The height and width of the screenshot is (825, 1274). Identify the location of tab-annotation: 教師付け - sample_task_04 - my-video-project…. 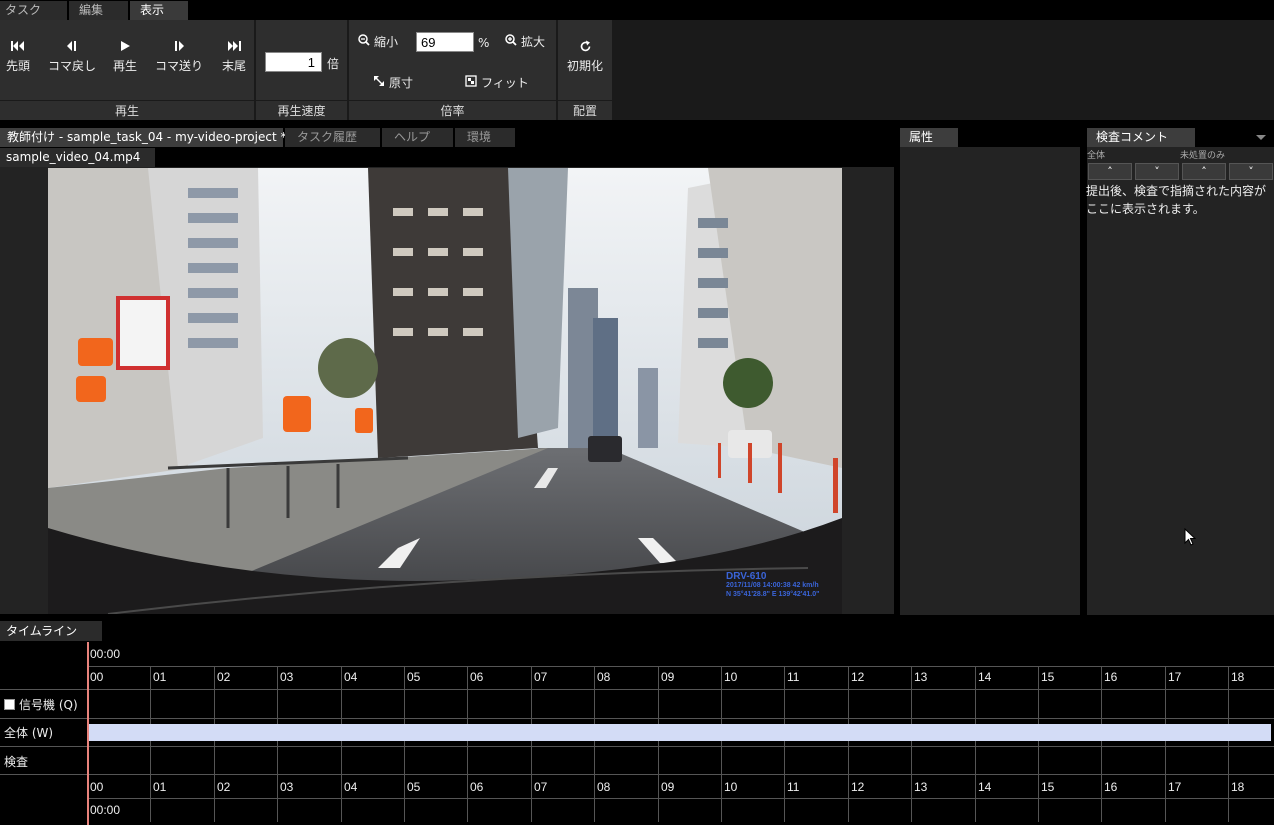
(143, 137).